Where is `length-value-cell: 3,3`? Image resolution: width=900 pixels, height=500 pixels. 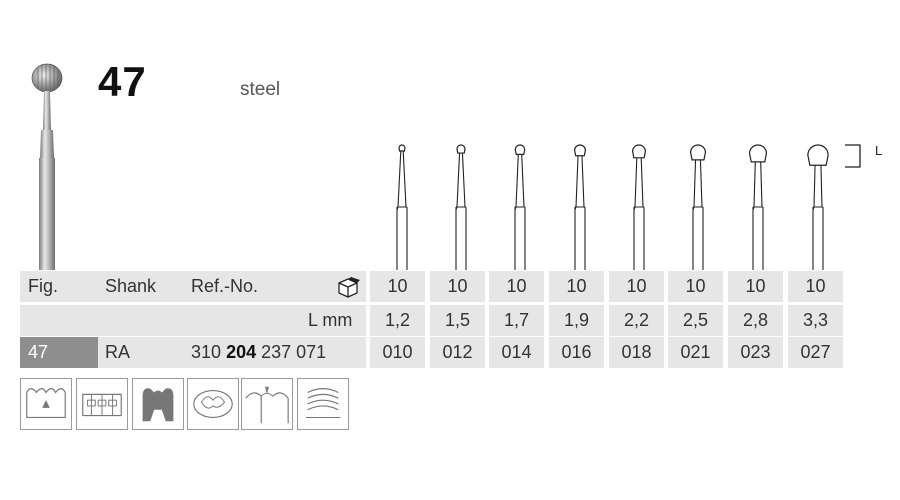
length-value-cell: 3,3 is located at coordinates (815, 320).